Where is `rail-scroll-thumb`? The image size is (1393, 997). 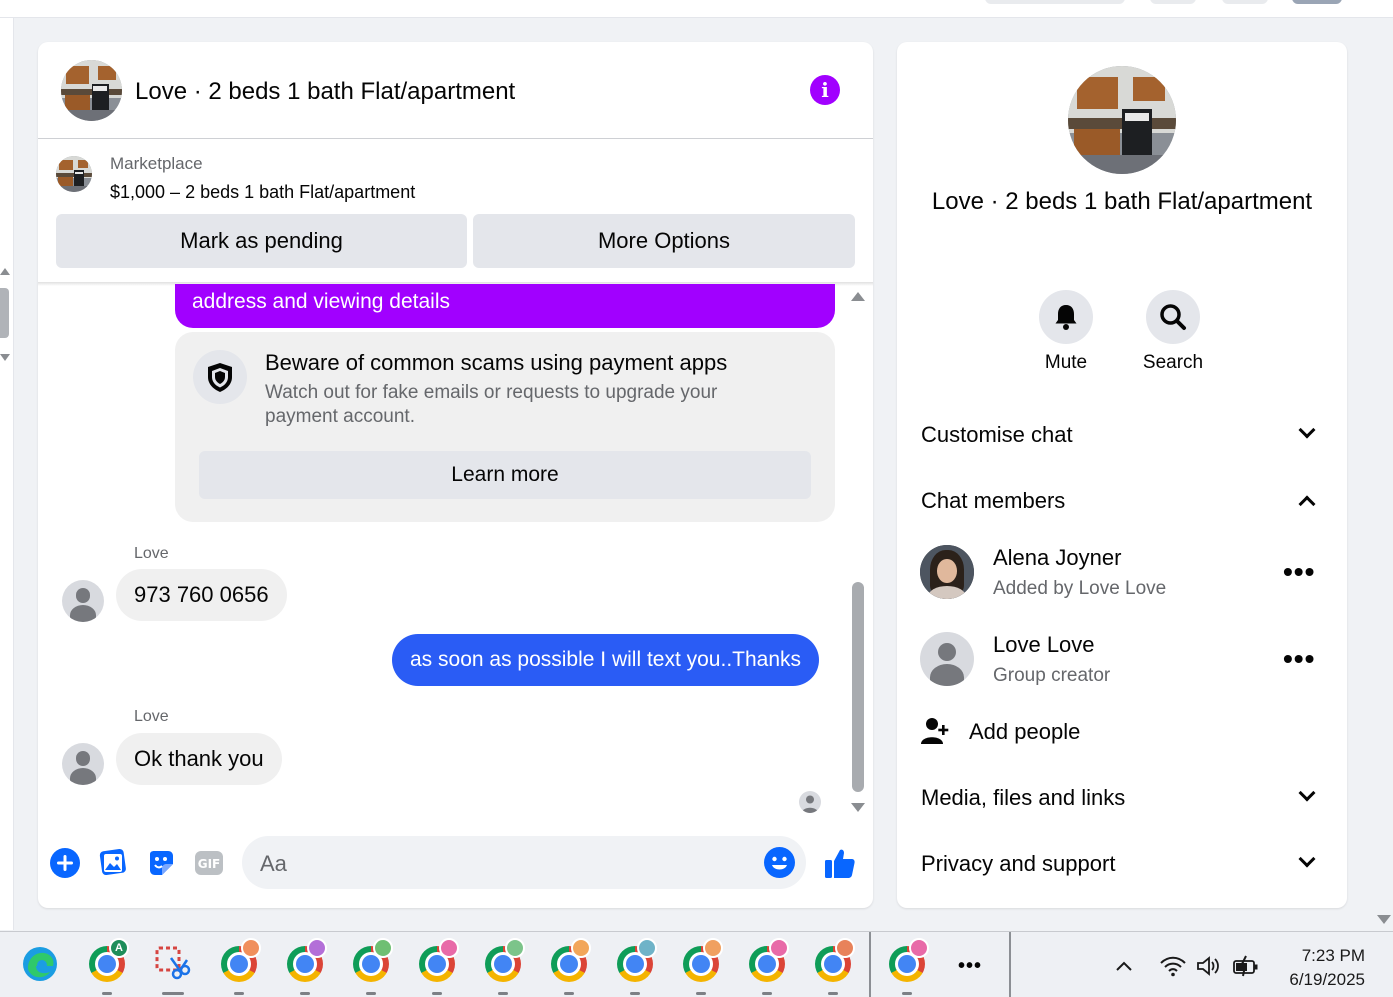 rail-scroll-thumb is located at coordinates (4, 313).